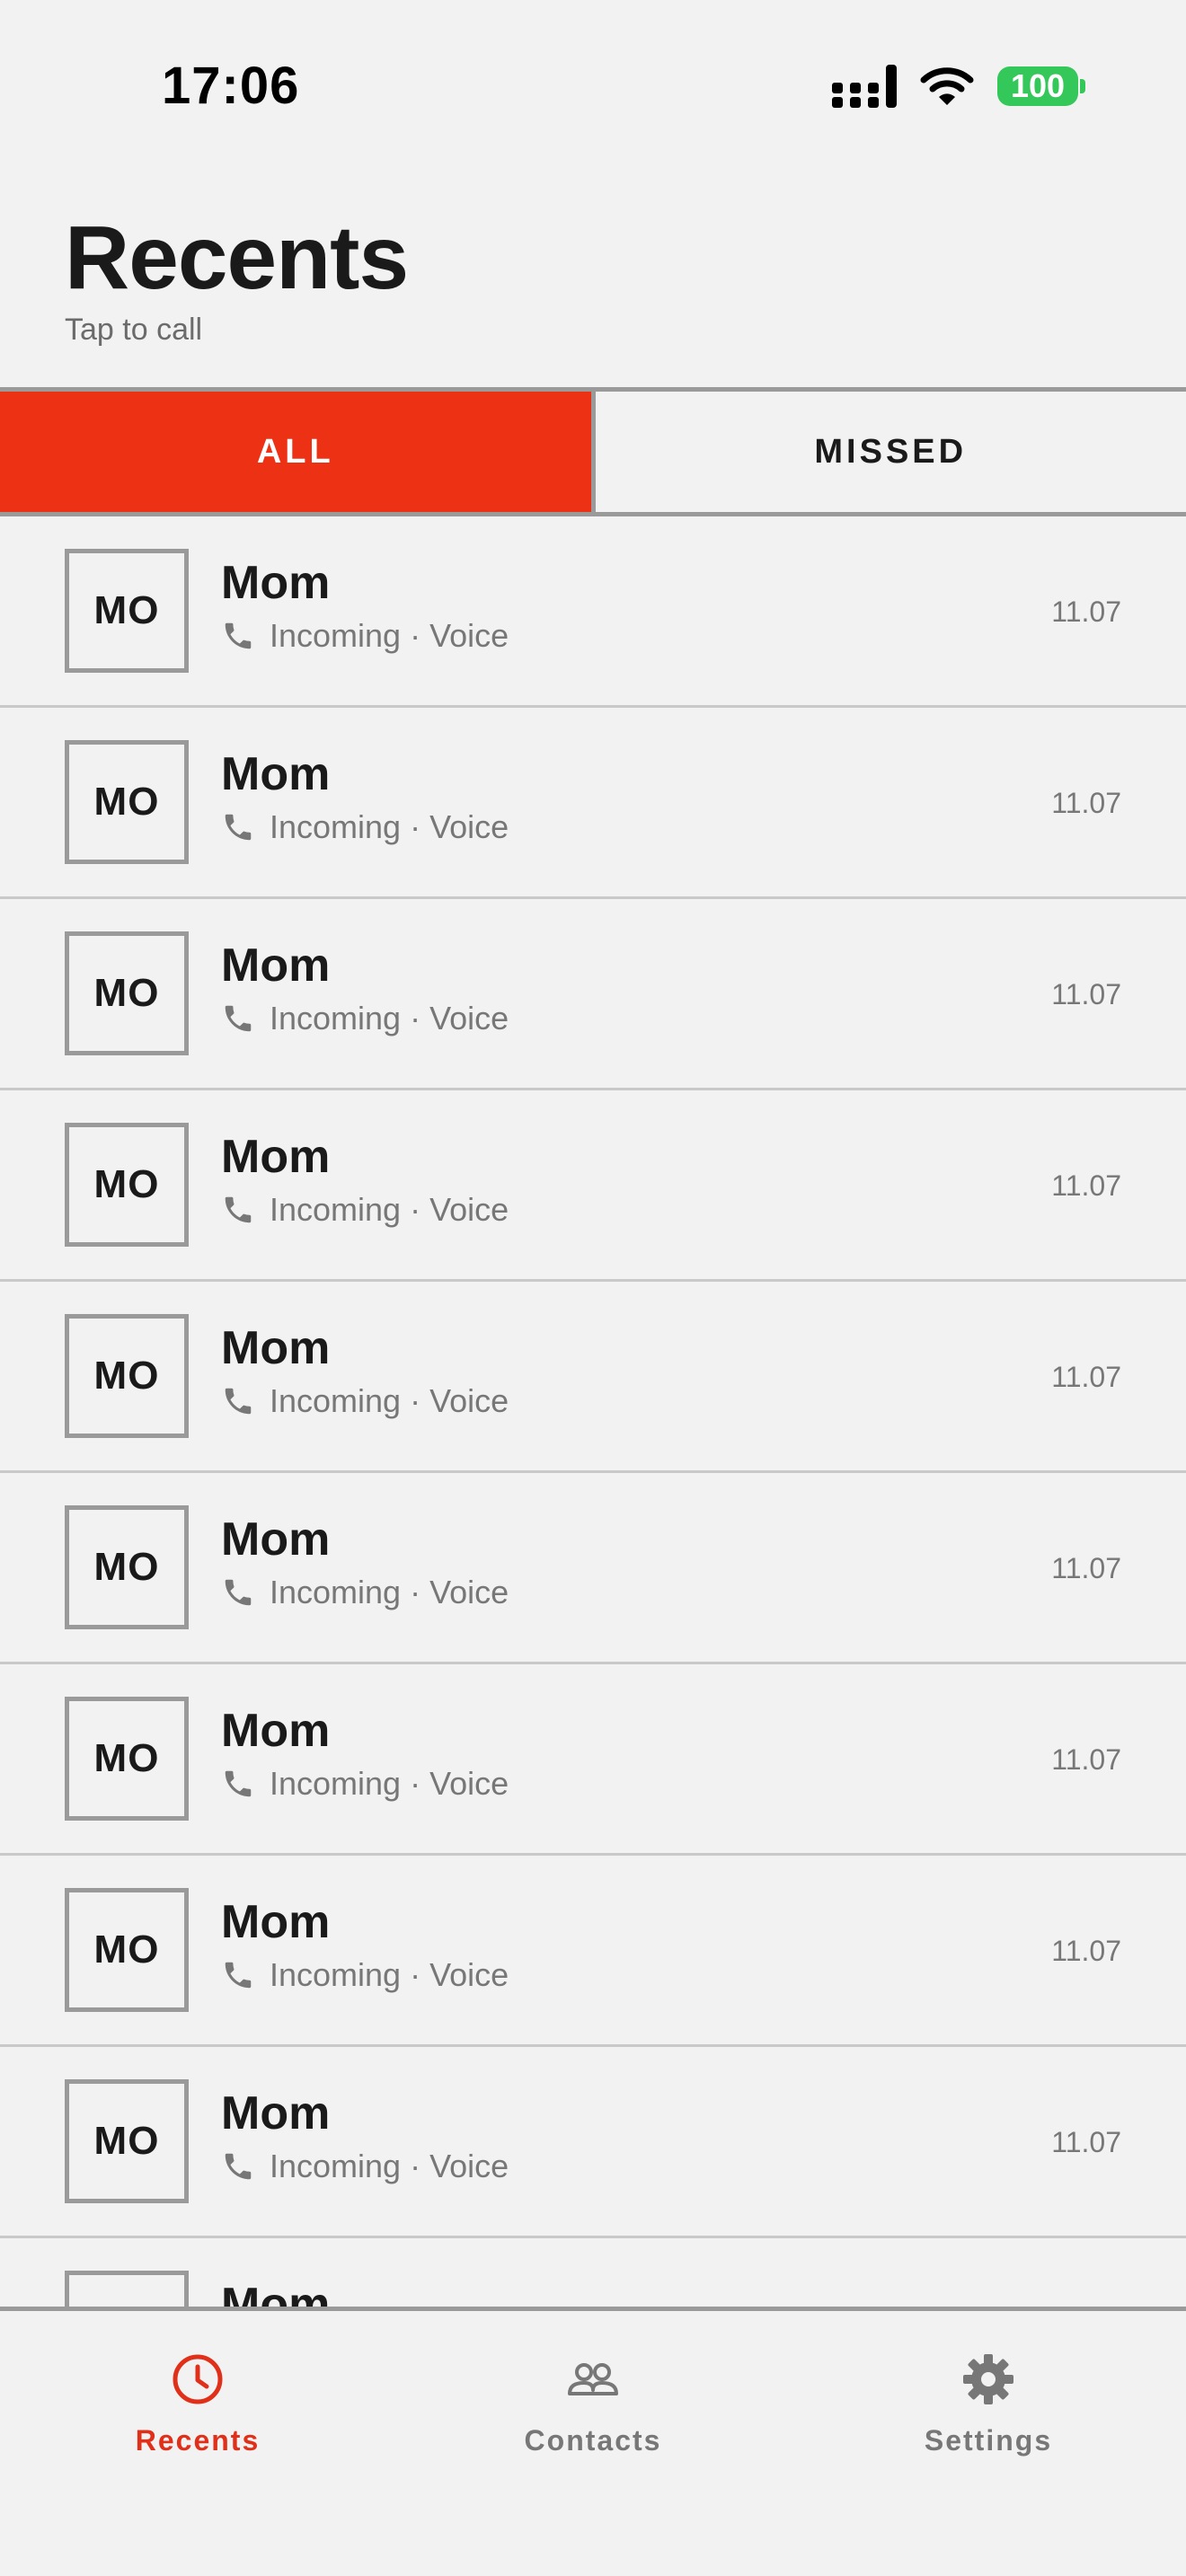  What do you see at coordinates (988, 2440) in the screenshot?
I see `nav-label-settings: Settings` at bounding box center [988, 2440].